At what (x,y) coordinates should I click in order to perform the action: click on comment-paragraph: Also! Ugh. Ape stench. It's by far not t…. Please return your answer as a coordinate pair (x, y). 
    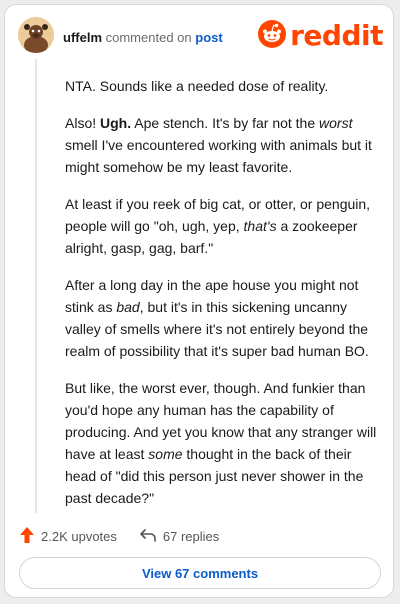
    Looking at the image, I should click on (218, 145).